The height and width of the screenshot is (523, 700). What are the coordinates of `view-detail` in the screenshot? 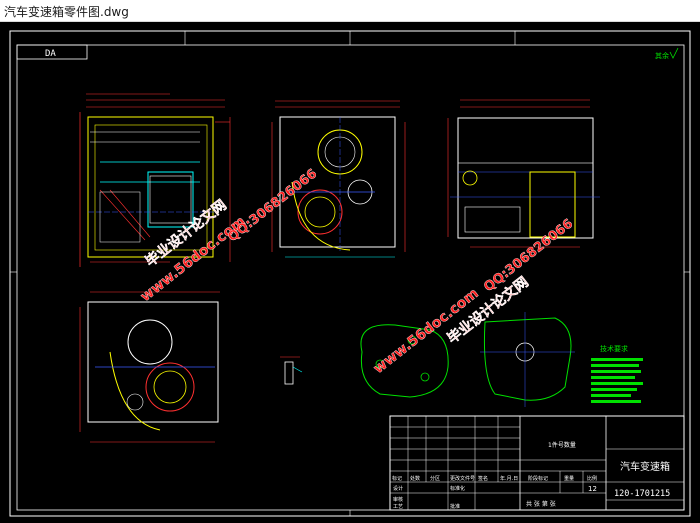 It's located at (291, 370).